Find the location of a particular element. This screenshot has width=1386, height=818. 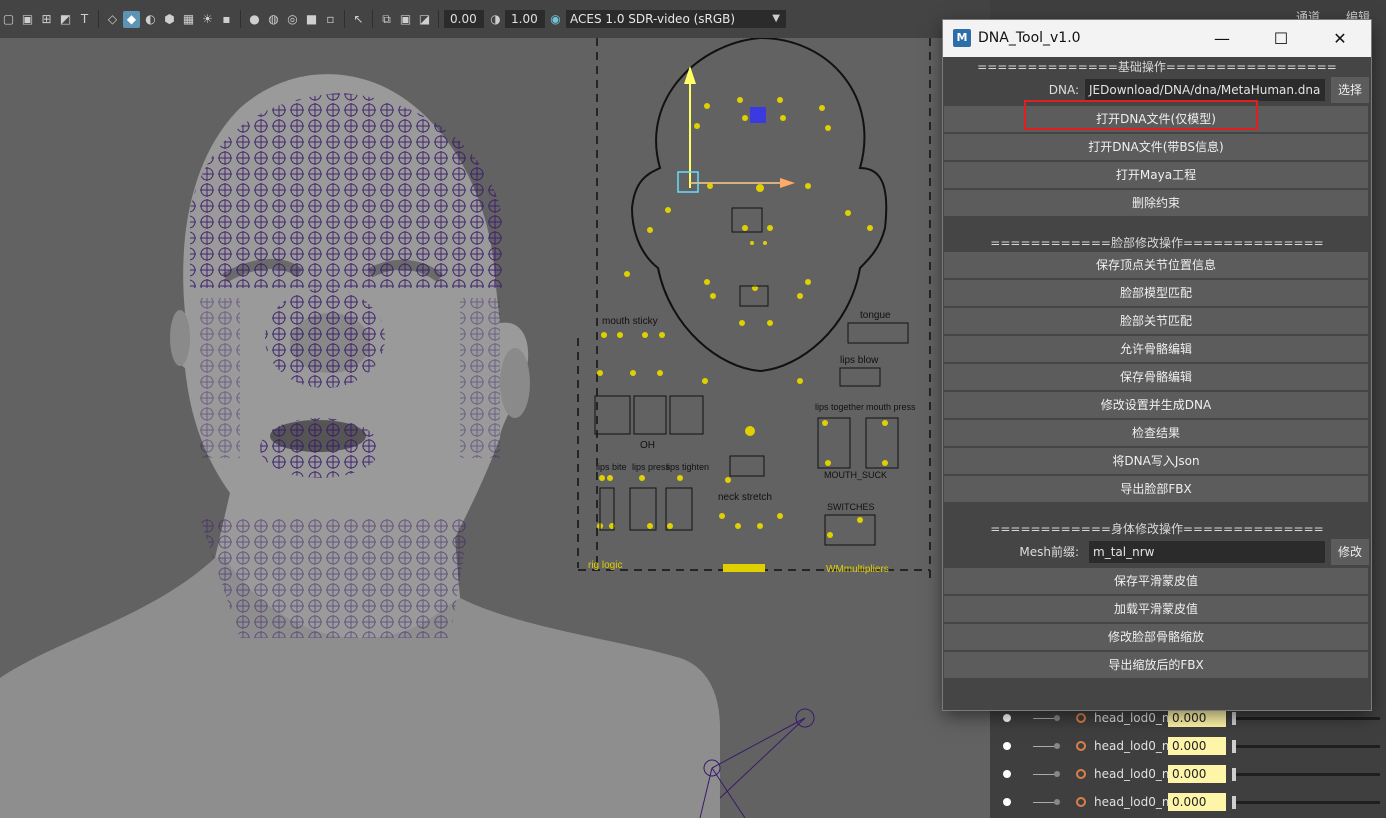

motion-blur-icon: ◍ is located at coordinates (273, 19).